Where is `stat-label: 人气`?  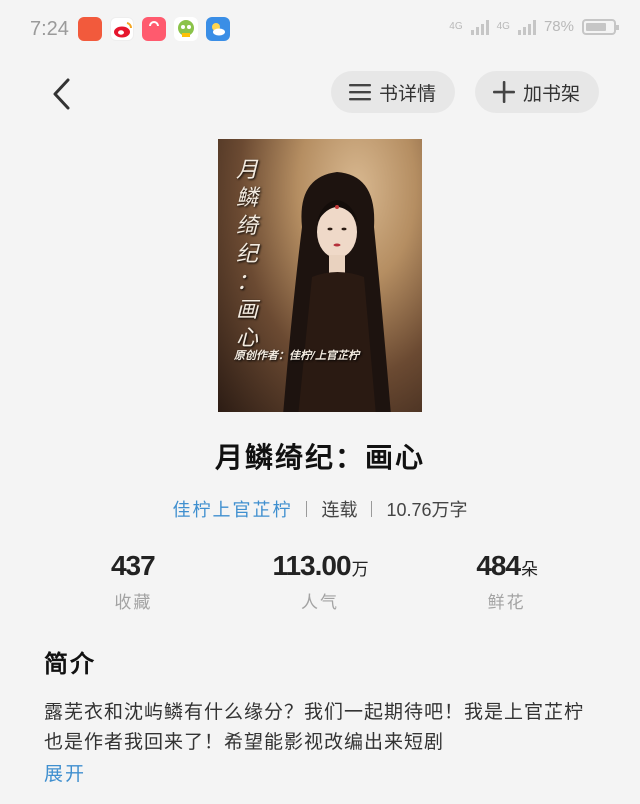
stat-label: 人气 is located at coordinates (320, 603).